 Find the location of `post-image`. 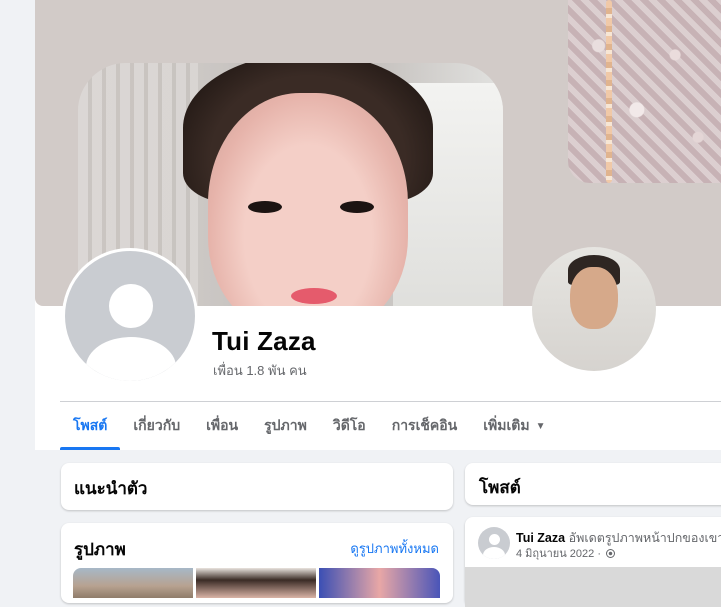

post-image is located at coordinates (593, 587).